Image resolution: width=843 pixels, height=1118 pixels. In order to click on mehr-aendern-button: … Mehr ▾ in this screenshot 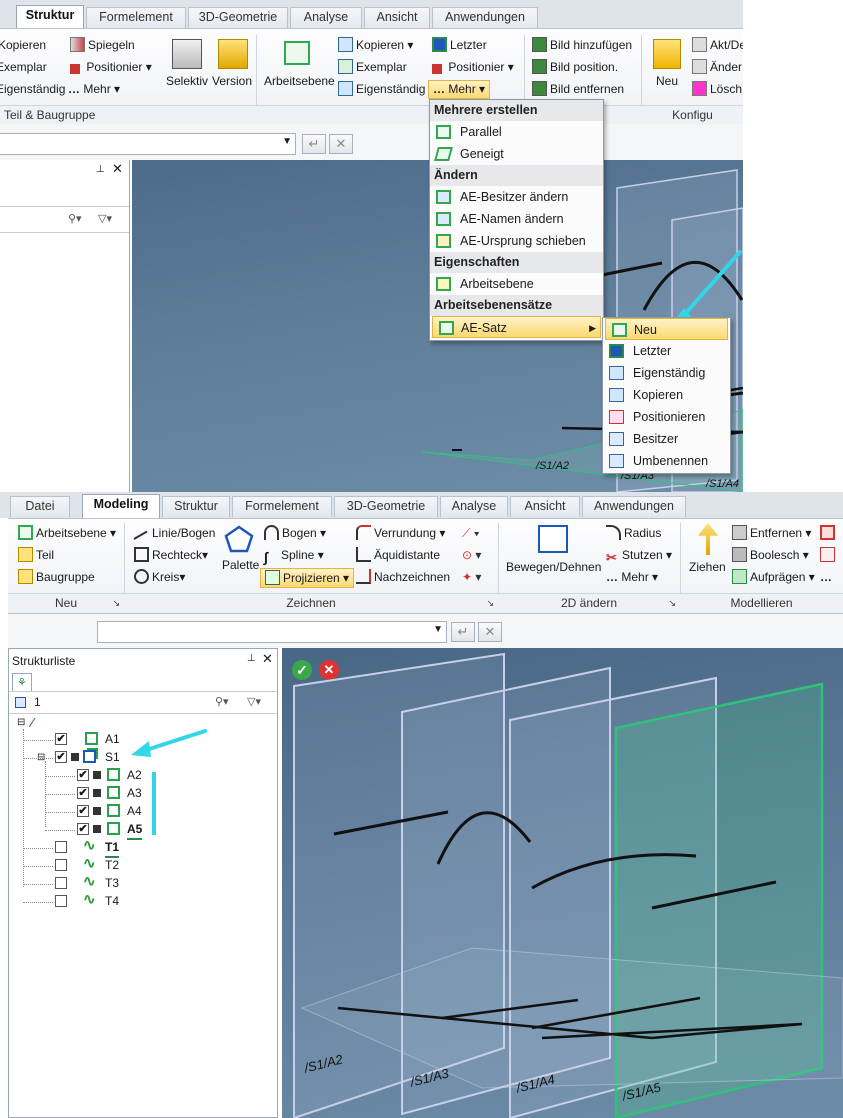, I will do `click(632, 577)`.